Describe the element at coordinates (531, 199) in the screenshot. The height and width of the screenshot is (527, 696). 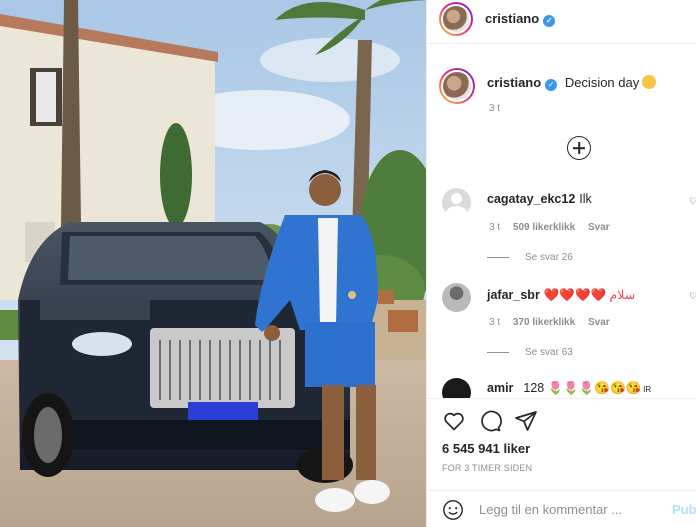
I see `comment-username: cagatay_ekc12` at that location.